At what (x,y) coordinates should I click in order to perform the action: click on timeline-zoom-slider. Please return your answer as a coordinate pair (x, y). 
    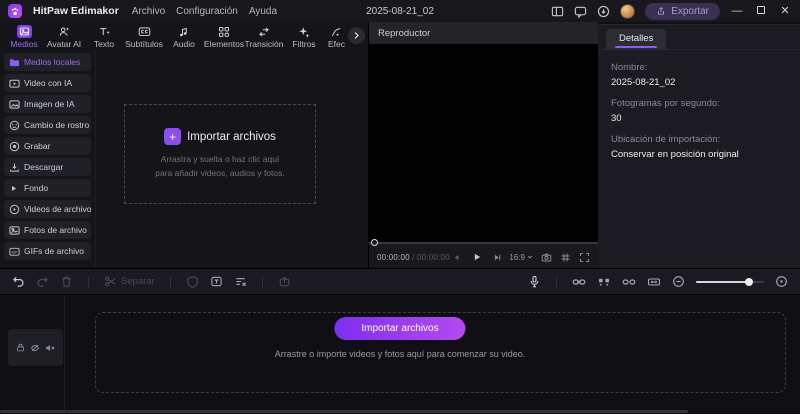
    Looking at the image, I should click on (730, 281).